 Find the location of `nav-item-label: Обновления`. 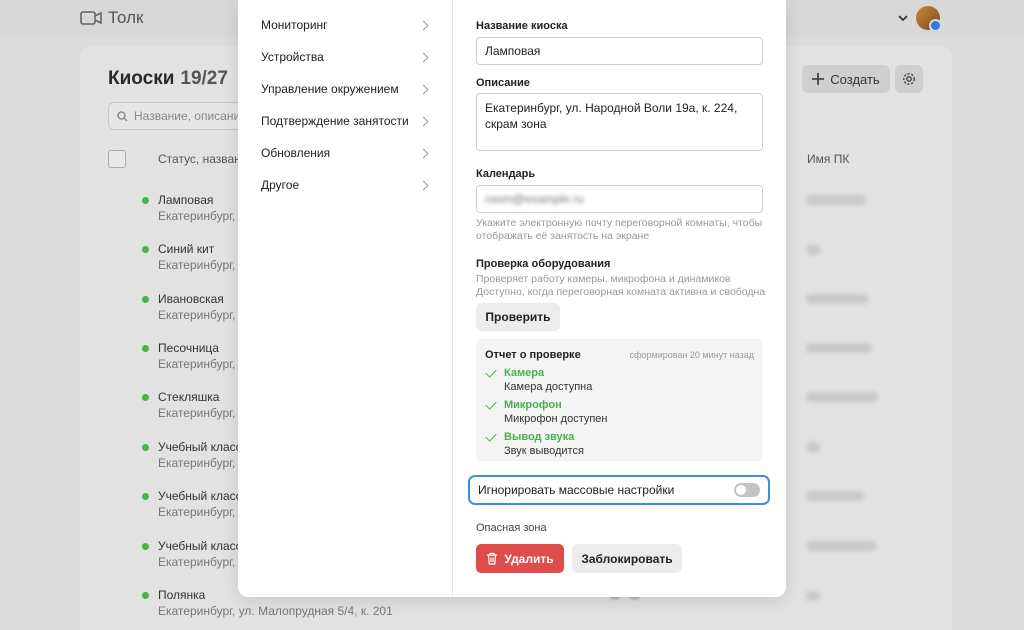

nav-item-label: Обновления is located at coordinates (296, 153).